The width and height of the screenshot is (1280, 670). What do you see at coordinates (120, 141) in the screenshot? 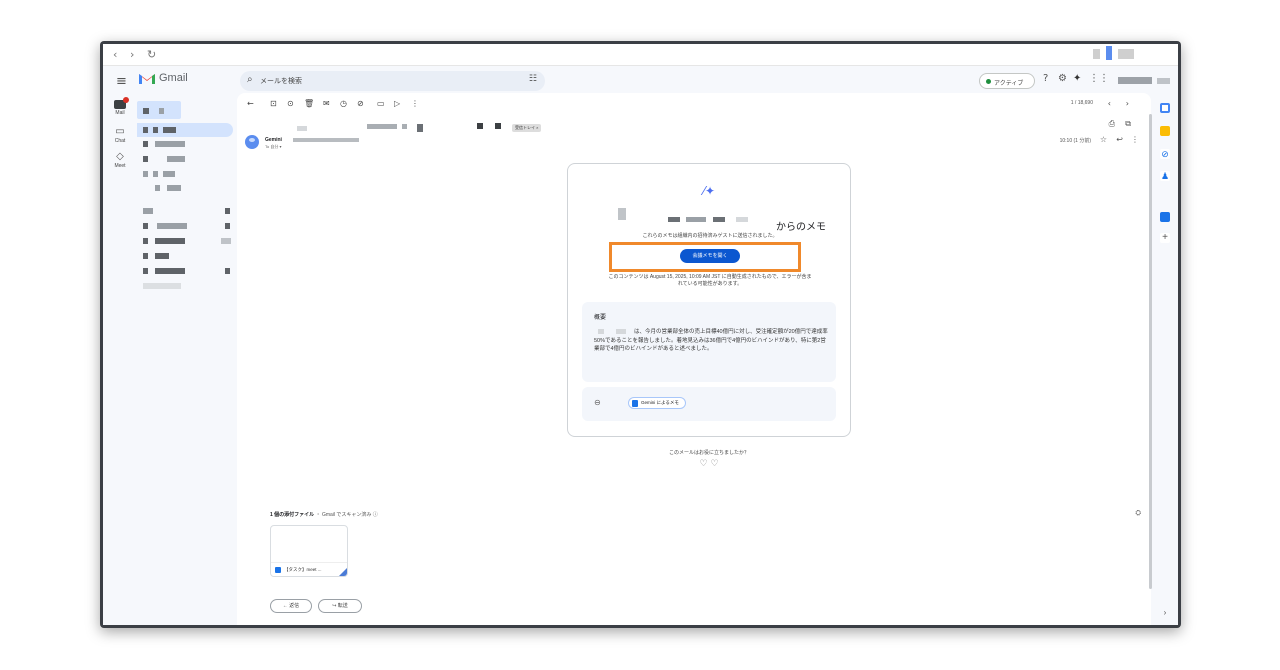
I see `rail-label: Chat` at bounding box center [120, 141].